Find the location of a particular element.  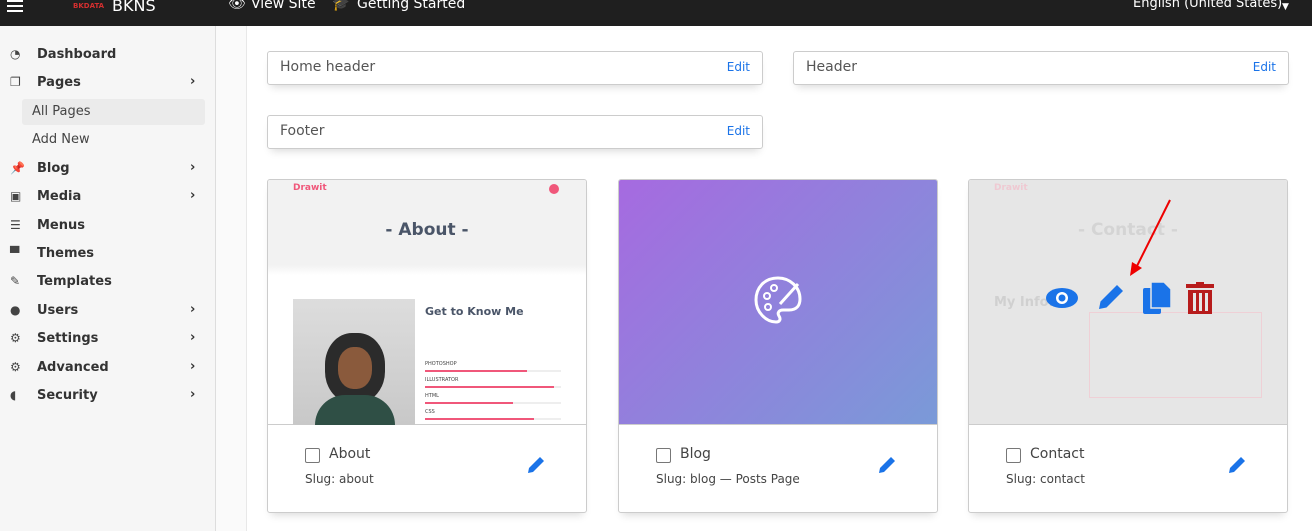

thumb-skill-label: HTML is located at coordinates (432, 396).